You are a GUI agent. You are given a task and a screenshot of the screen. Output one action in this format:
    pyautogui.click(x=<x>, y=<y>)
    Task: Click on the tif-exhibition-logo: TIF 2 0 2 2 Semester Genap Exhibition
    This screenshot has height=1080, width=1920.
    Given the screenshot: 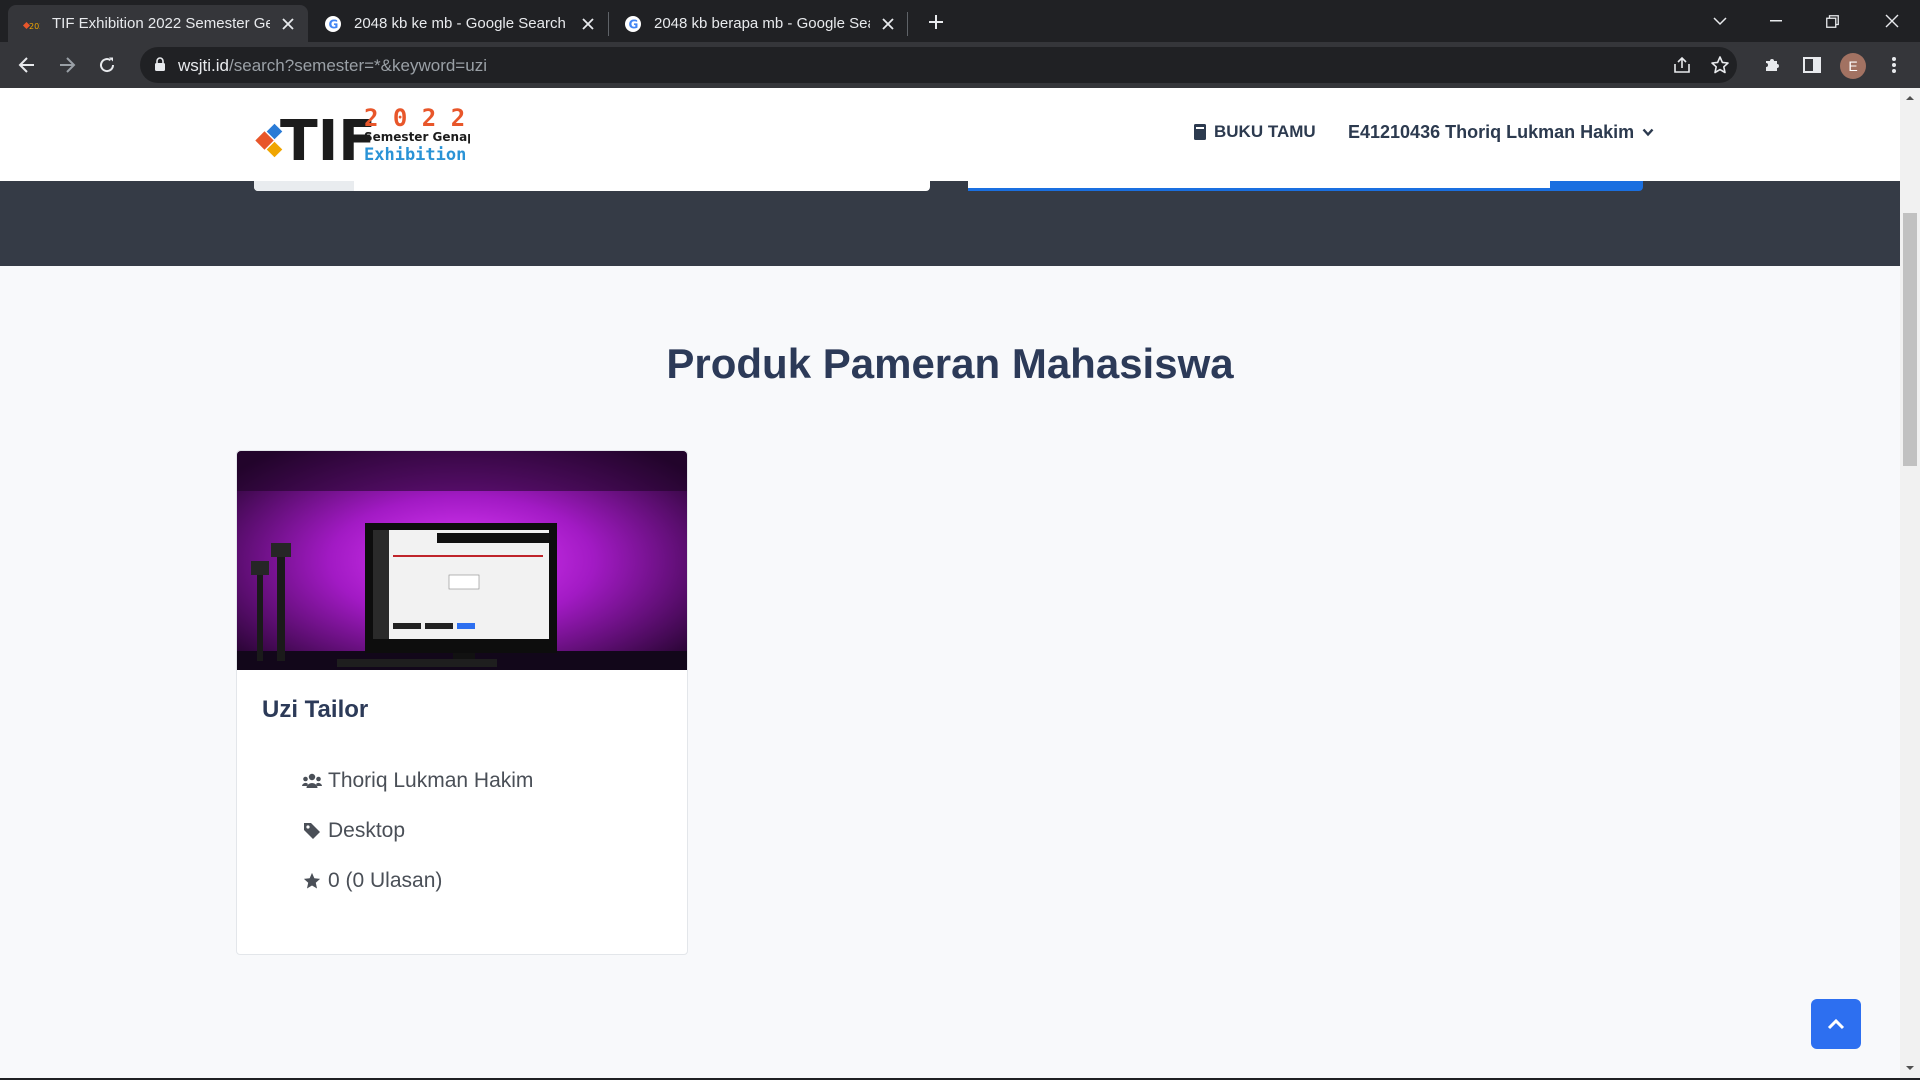 What is the action you would take?
    pyautogui.click(x=365, y=139)
    